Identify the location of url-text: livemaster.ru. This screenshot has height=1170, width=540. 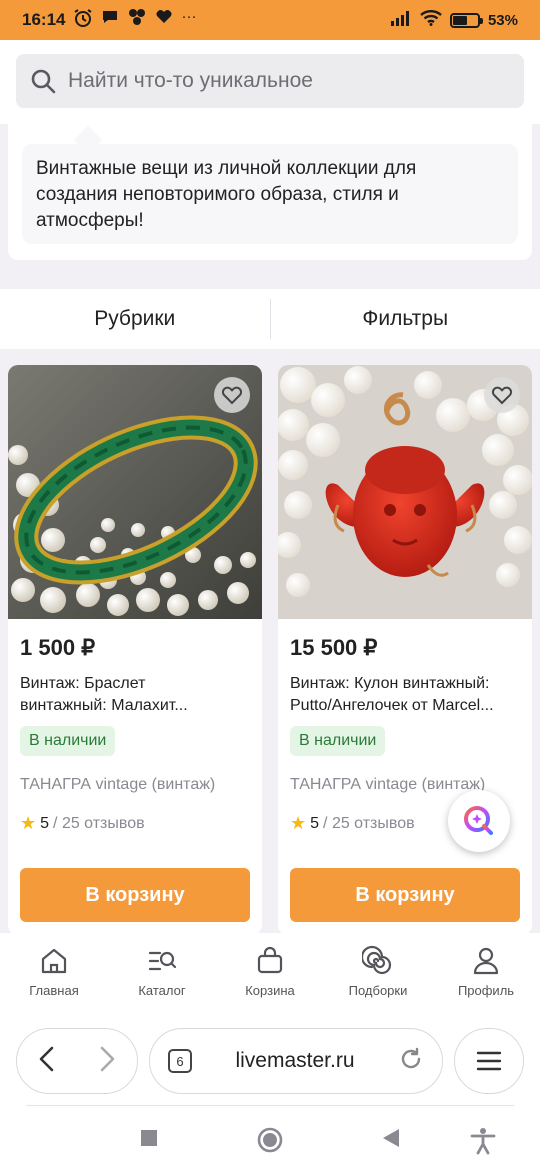
(295, 1061).